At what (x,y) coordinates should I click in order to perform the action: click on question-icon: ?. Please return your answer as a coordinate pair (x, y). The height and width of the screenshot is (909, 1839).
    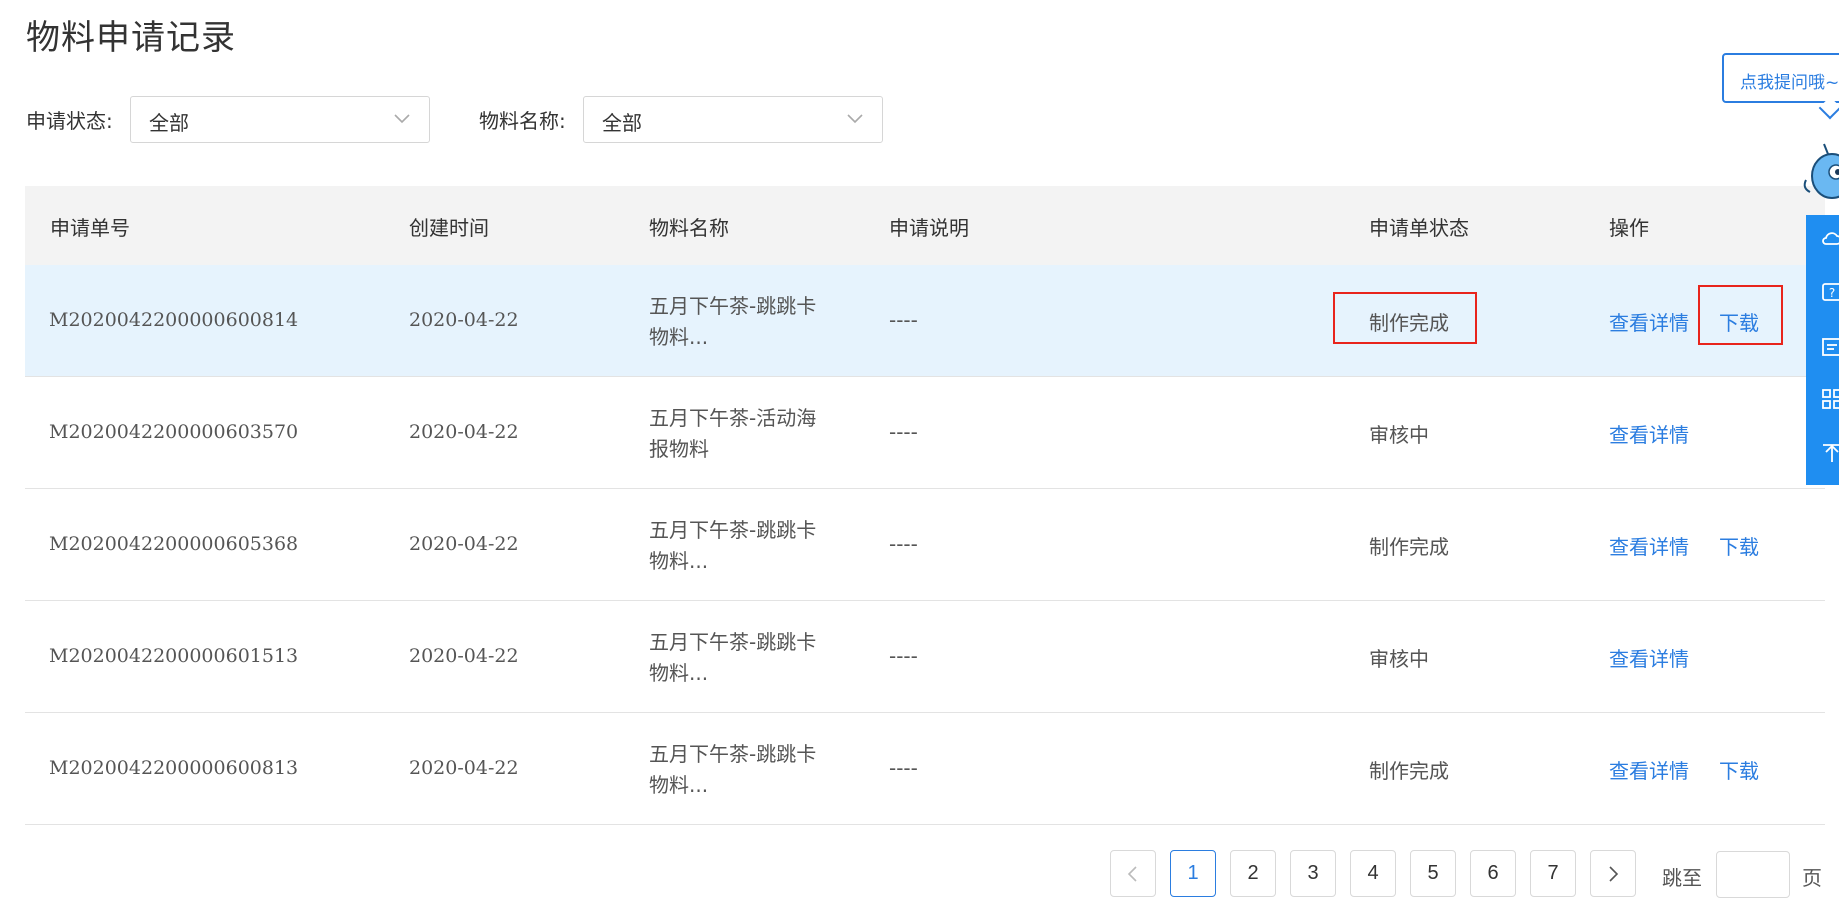
    Looking at the image, I should click on (1829, 293).